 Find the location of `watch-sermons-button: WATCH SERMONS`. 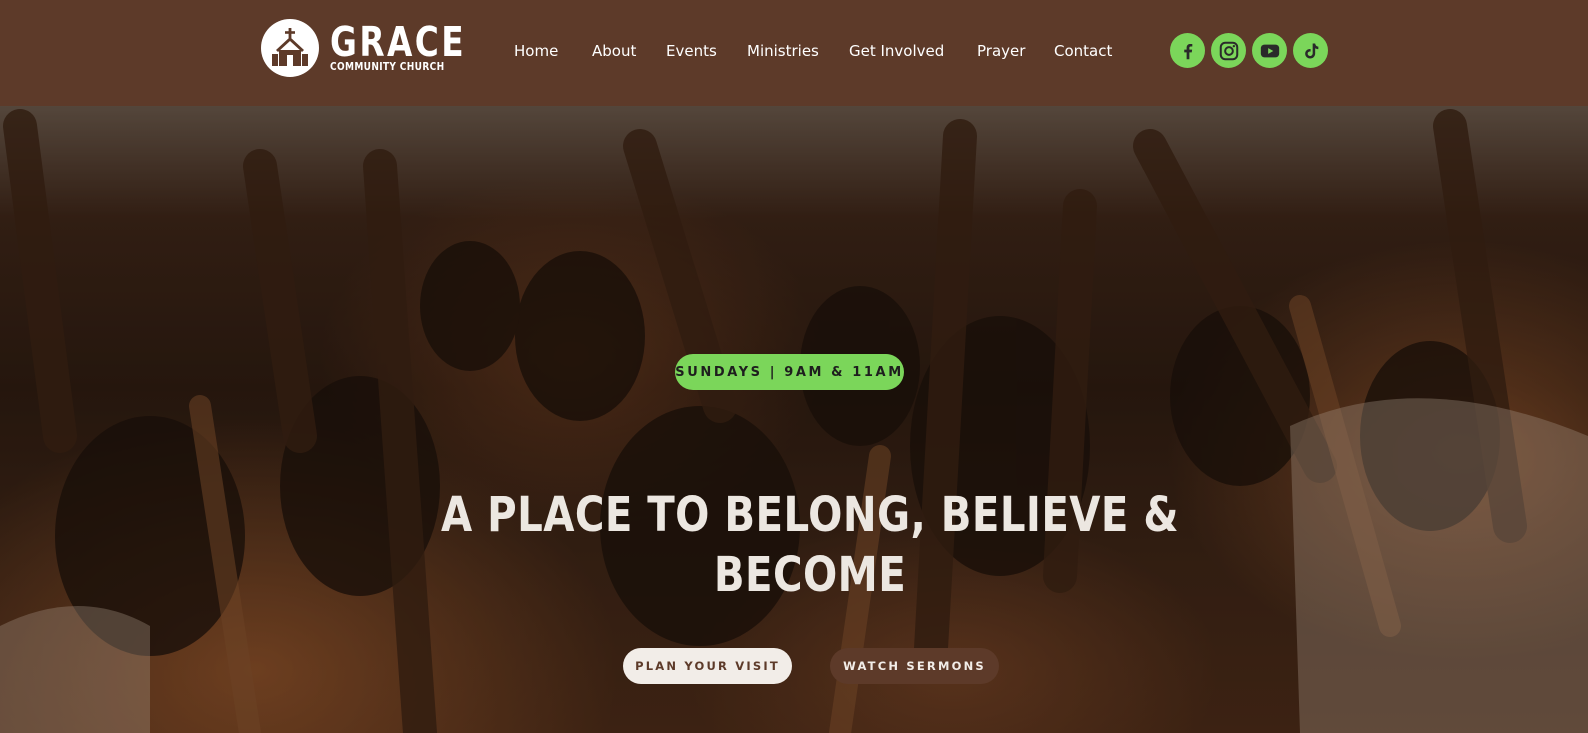

watch-sermons-button: WATCH SERMONS is located at coordinates (914, 666).